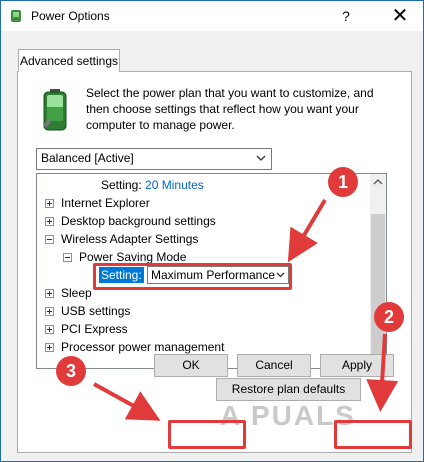  I want to click on annotation-badge-3: 3, so click(71, 371).